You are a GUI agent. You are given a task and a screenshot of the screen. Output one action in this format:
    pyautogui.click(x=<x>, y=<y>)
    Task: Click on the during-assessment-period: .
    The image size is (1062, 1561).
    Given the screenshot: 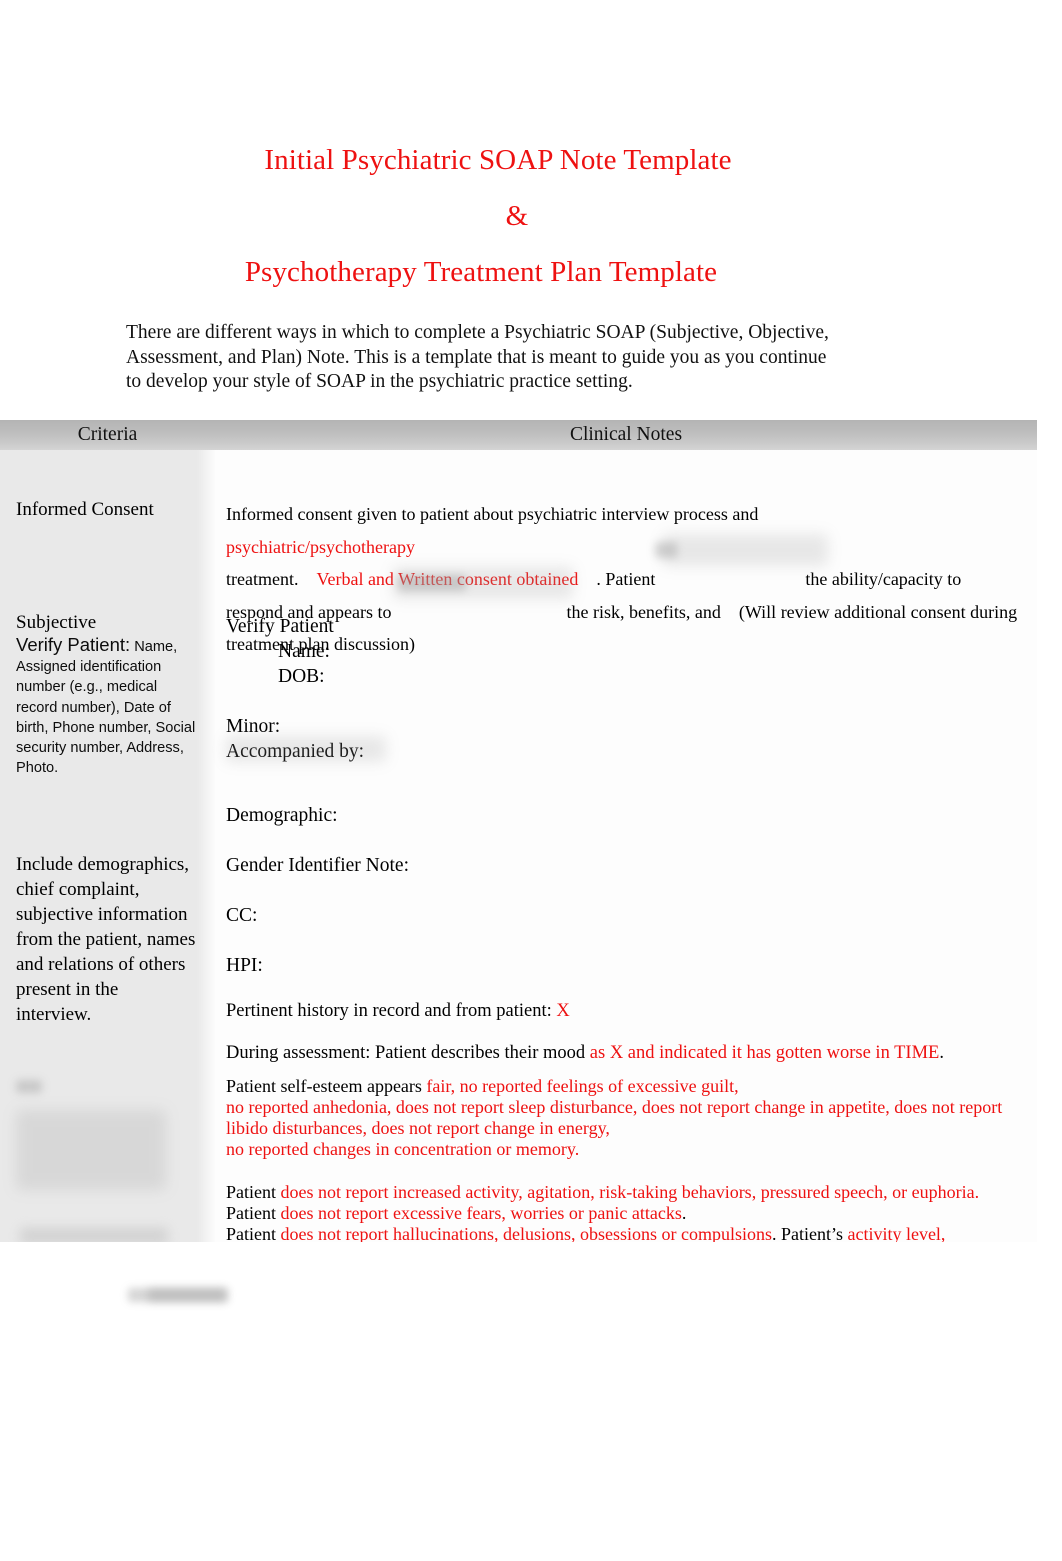 What is the action you would take?
    pyautogui.click(x=941, y=1053)
    